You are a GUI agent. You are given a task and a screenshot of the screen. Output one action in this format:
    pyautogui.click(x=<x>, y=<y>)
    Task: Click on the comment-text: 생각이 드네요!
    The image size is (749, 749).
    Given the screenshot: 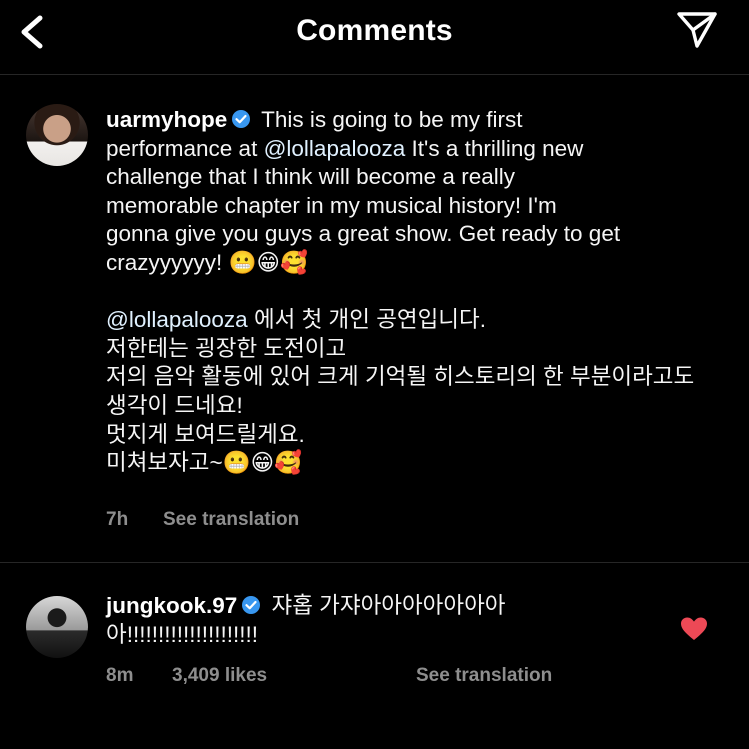 What is the action you would take?
    pyautogui.click(x=174, y=405)
    